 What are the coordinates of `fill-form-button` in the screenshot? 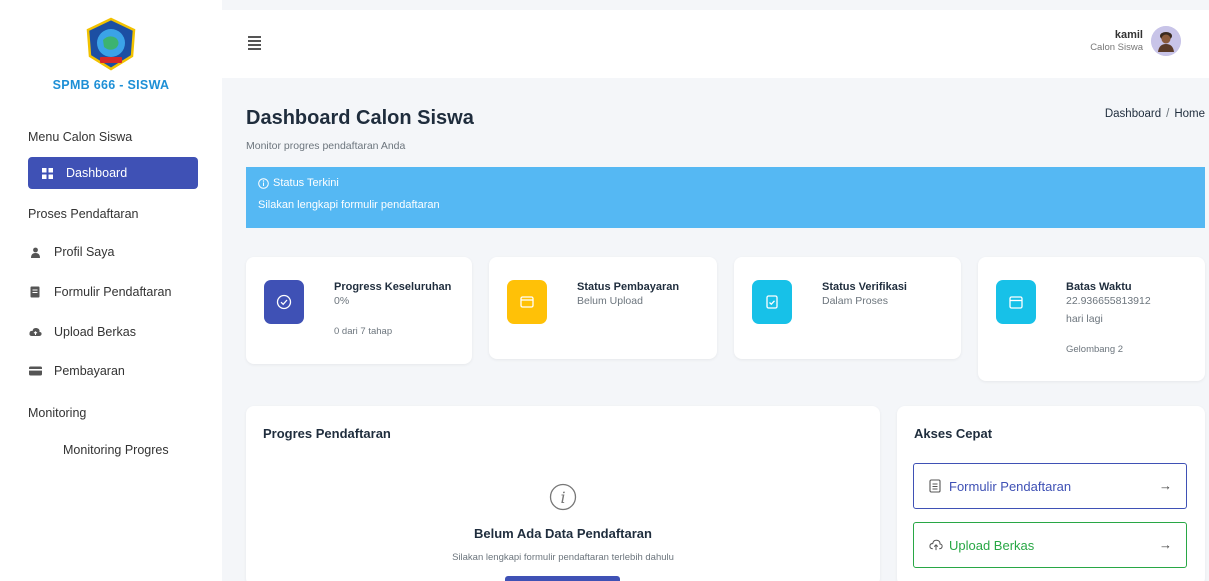 It's located at (562, 578).